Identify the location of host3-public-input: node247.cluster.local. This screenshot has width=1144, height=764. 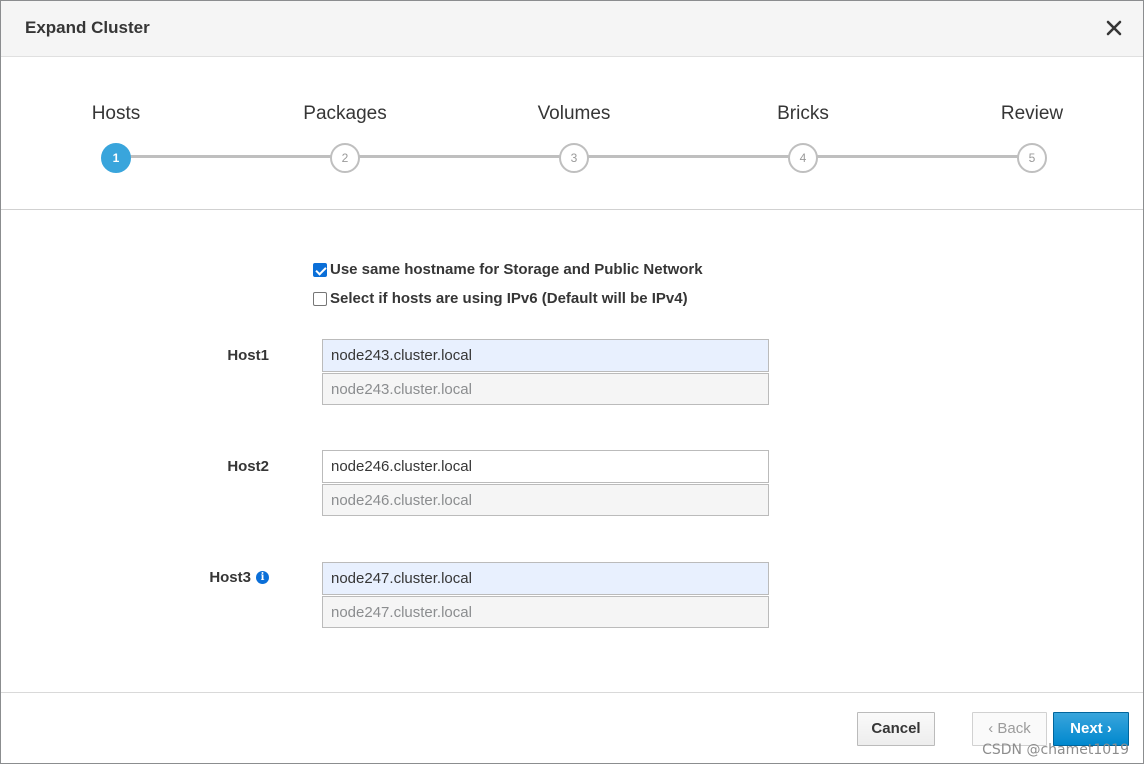
(545, 612).